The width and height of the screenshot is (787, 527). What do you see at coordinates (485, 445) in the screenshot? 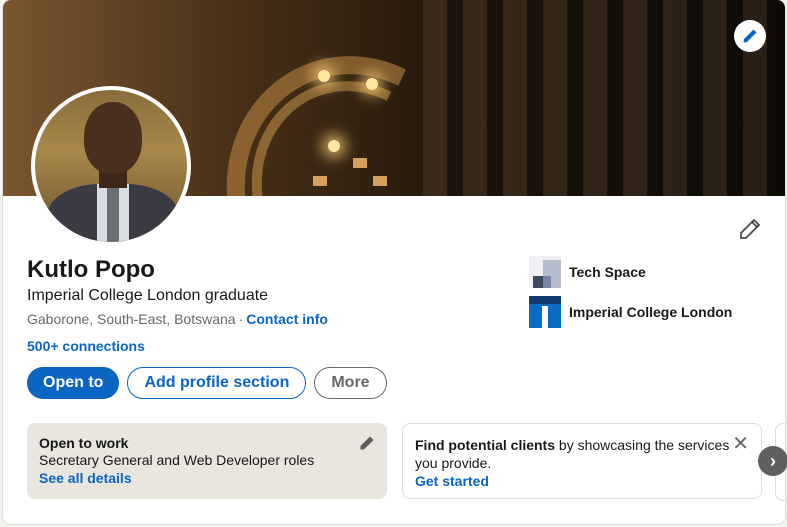
I see `find-clients-title: Find potential clients` at bounding box center [485, 445].